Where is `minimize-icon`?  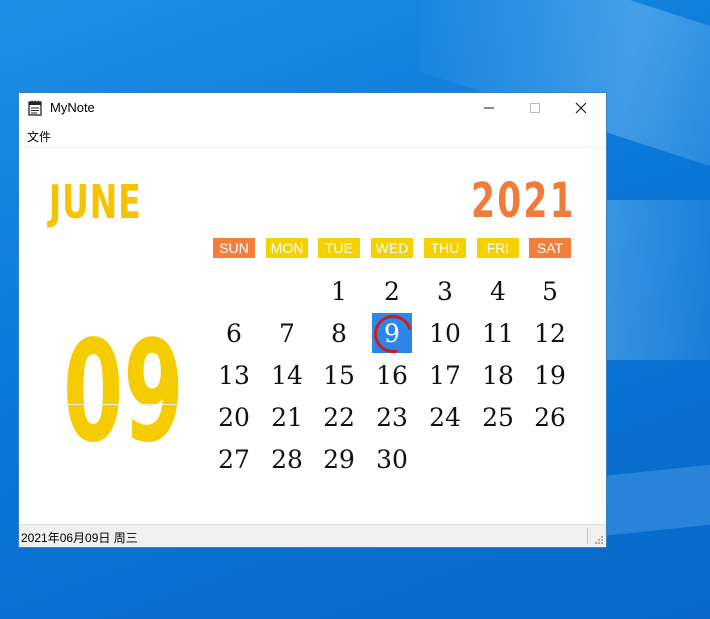 minimize-icon is located at coordinates (489, 108).